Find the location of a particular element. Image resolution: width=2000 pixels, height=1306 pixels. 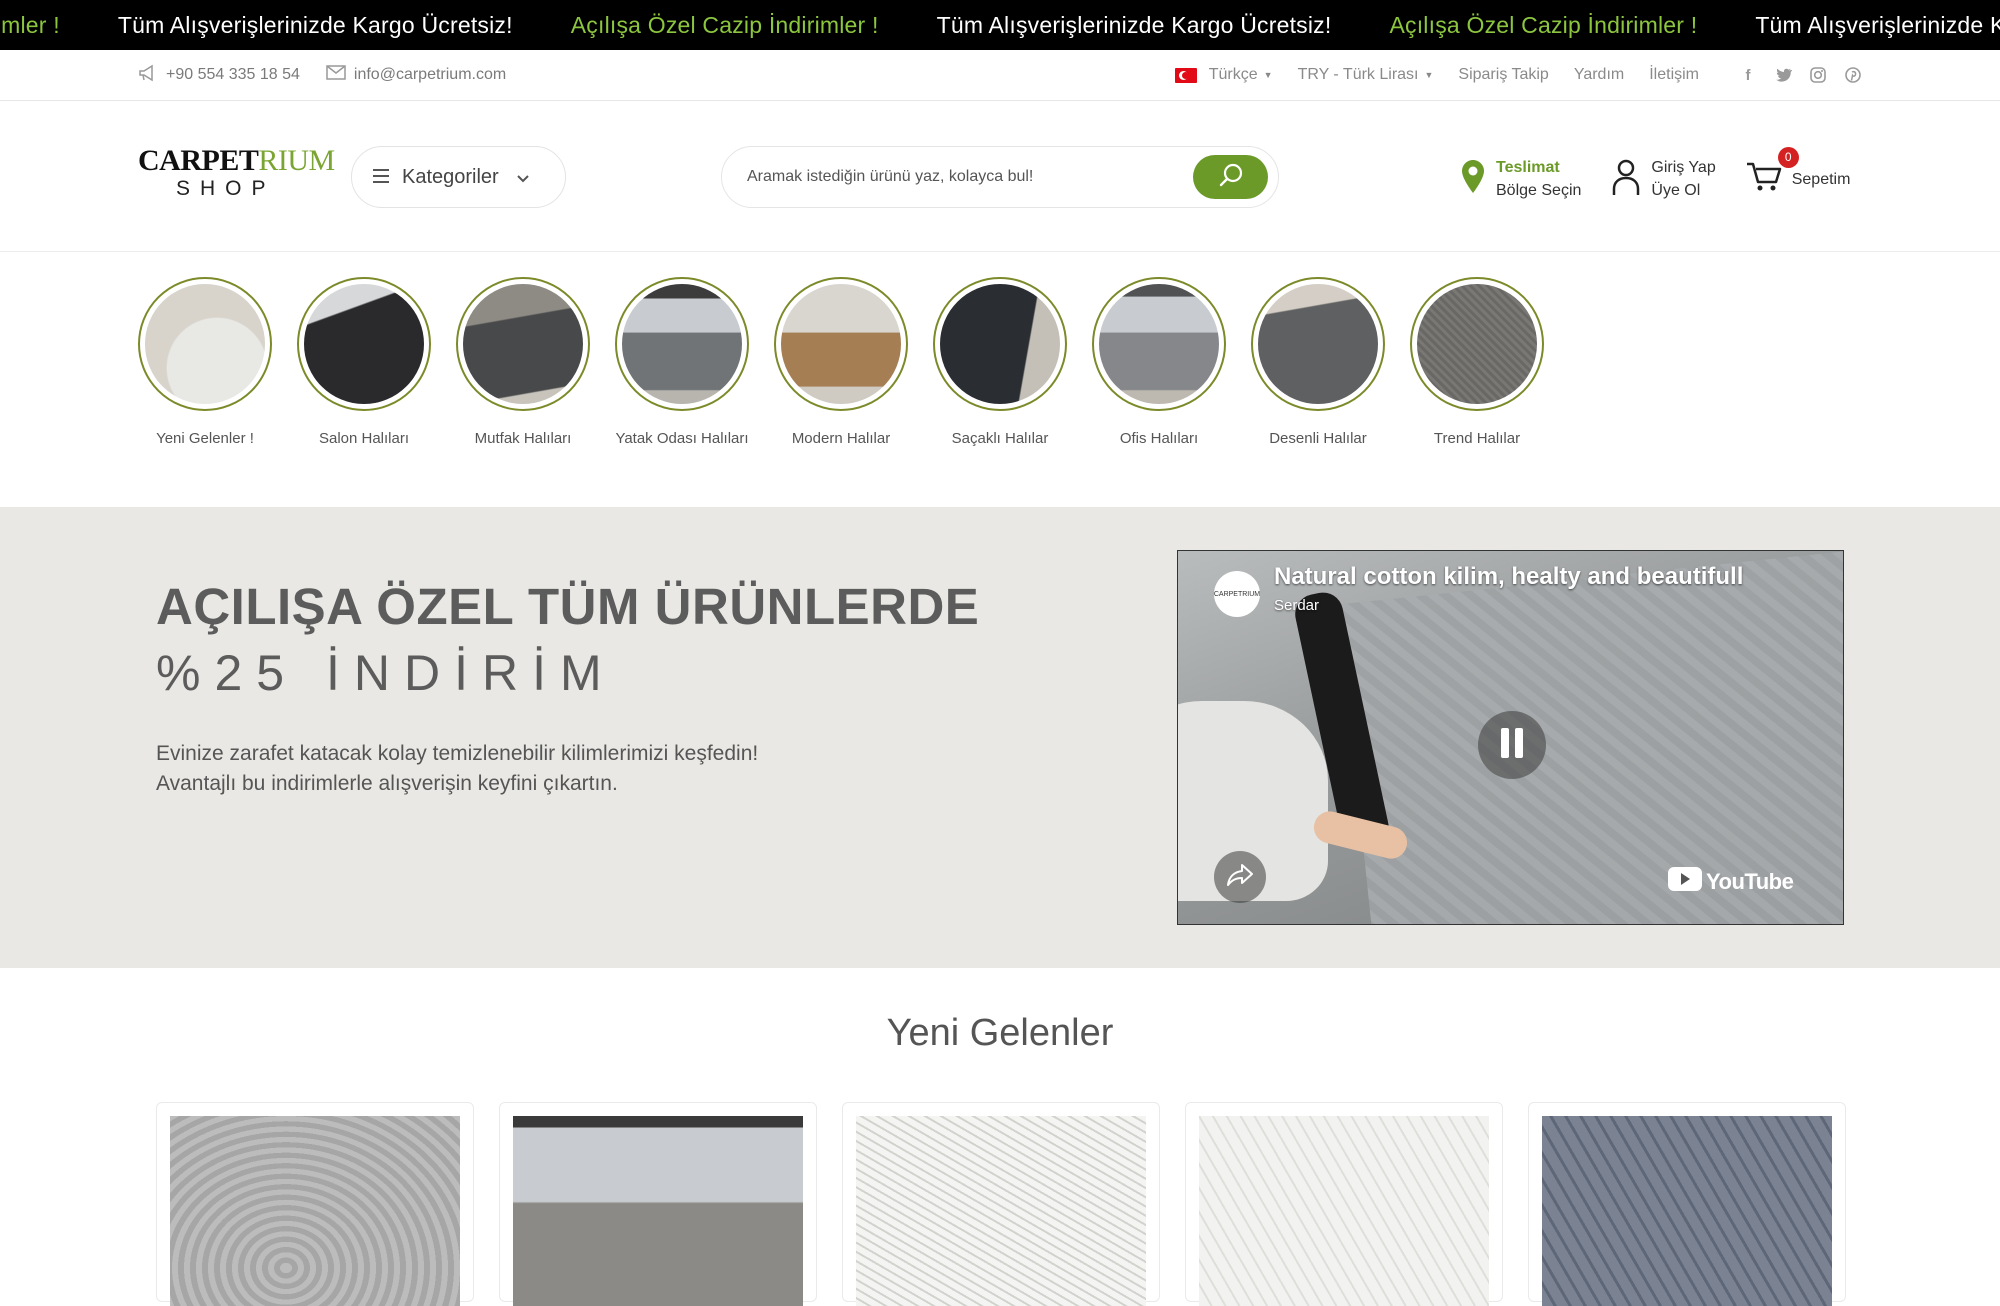

category-item: Modern Halılar is located at coordinates (841, 363).